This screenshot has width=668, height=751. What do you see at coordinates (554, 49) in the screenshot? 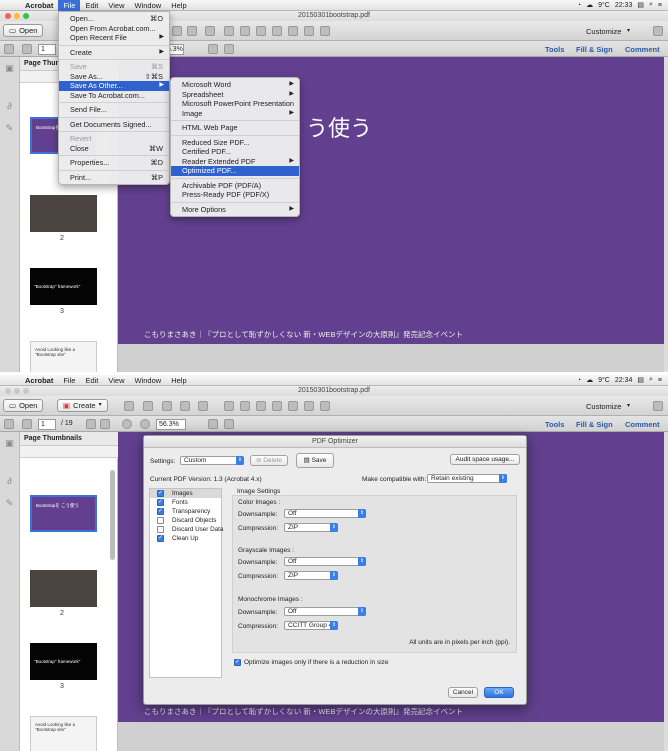
I see `tools-link: Tools` at bounding box center [554, 49].